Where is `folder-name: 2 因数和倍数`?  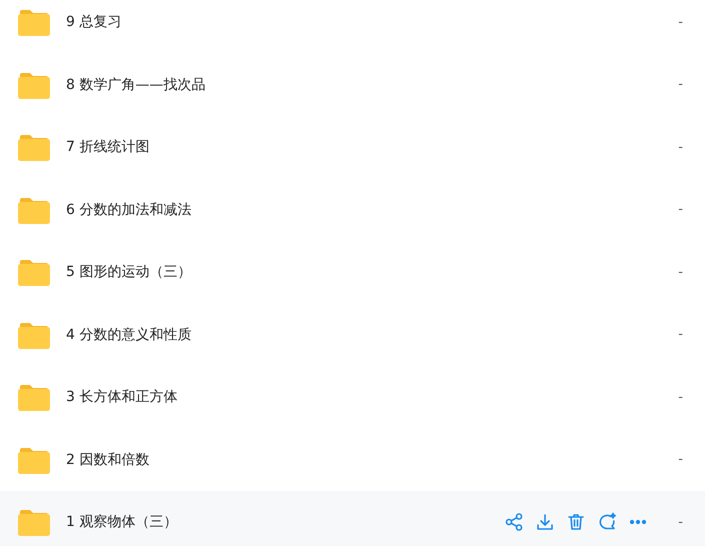
folder-name: 2 因数和倍数 is located at coordinates (372, 459).